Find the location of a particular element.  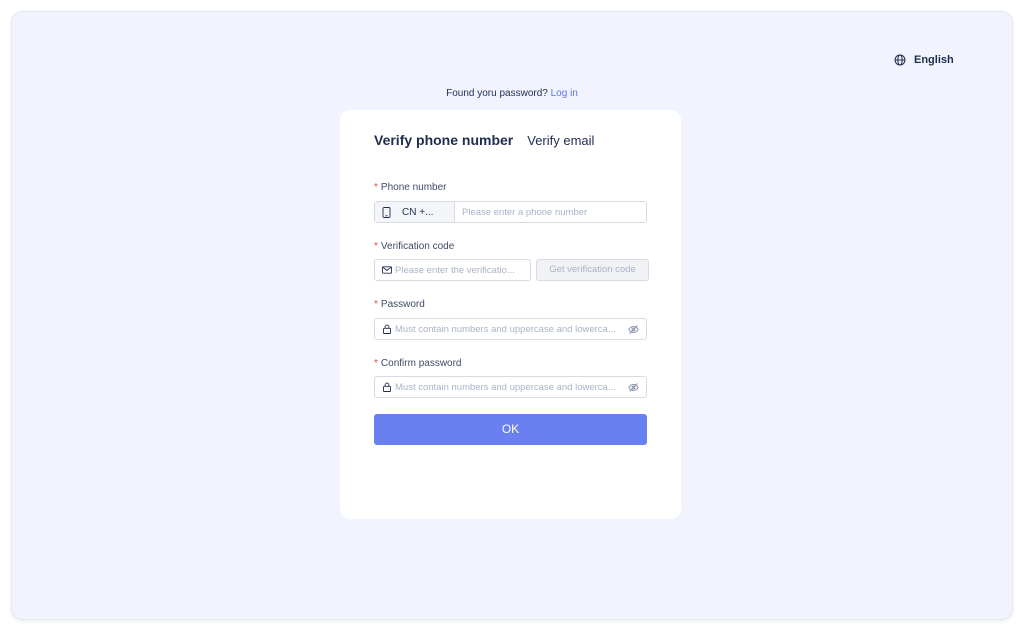

phone-input is located at coordinates (550, 212).